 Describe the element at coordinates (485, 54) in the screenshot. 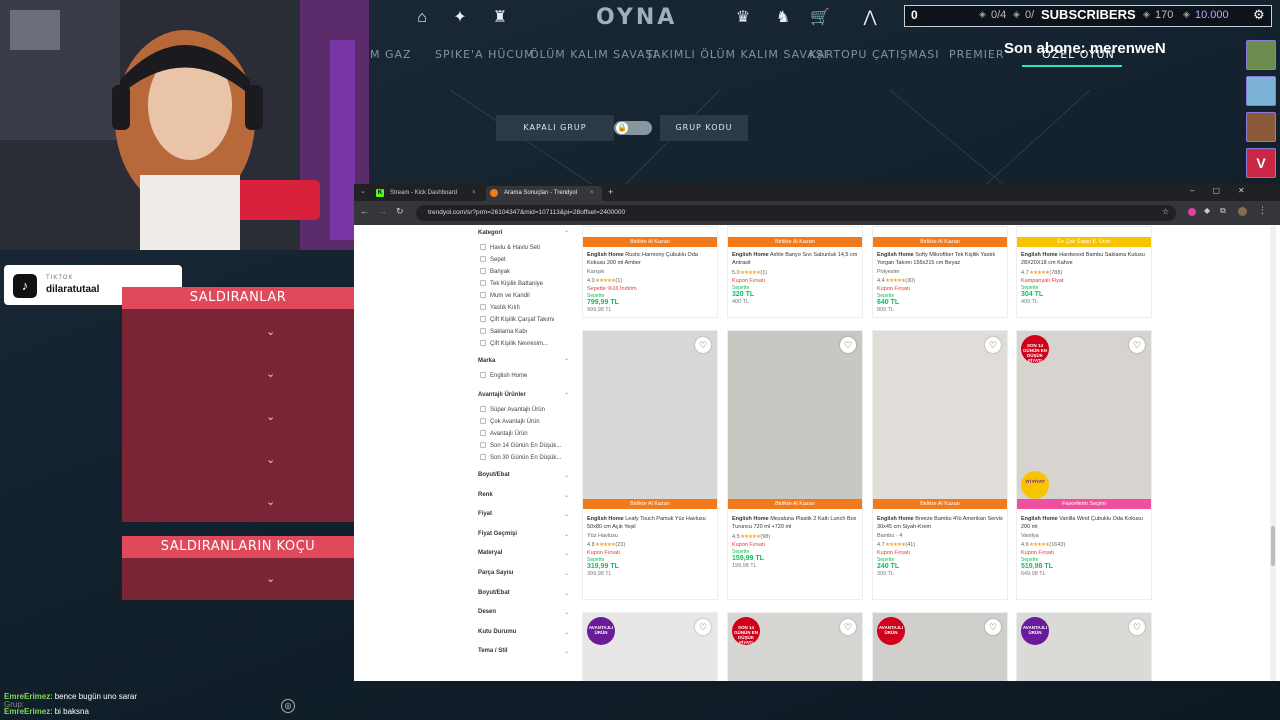

I see `tab-mode-1: SPIKE'A HÜCUM` at that location.